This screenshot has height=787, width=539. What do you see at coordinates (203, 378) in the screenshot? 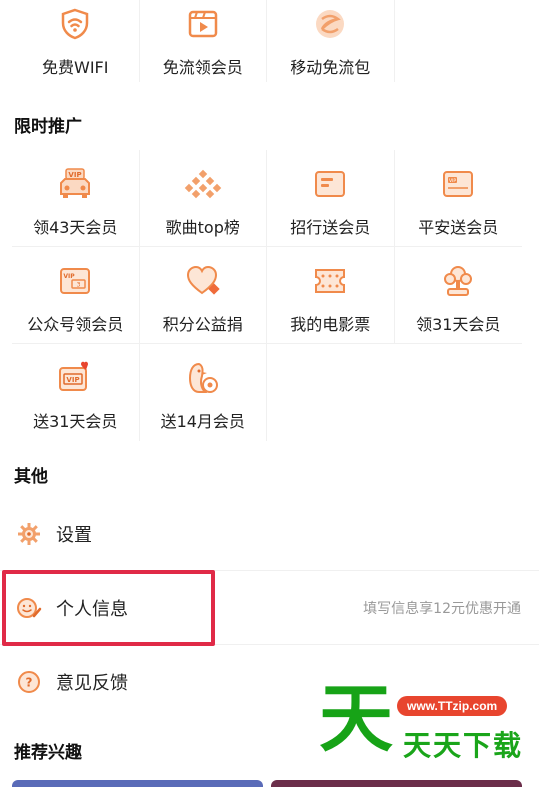
I see `penguin-icon` at bounding box center [203, 378].